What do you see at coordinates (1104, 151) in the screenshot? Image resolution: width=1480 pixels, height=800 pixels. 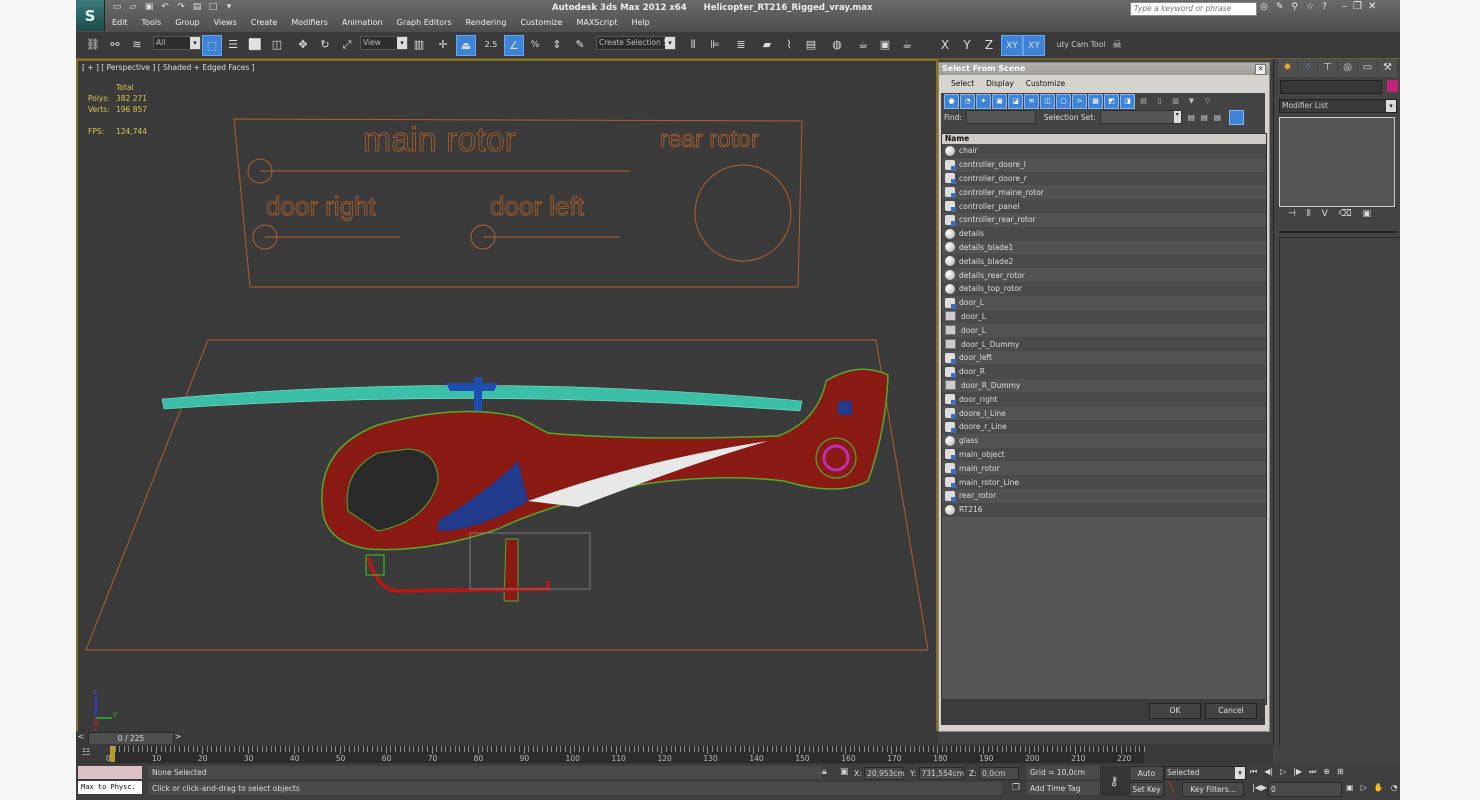 I see `object-list-item: chair` at bounding box center [1104, 151].